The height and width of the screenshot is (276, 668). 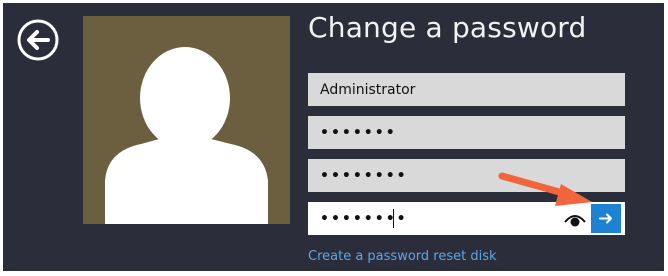 I want to click on right-arrow-icon, so click(x=605, y=218).